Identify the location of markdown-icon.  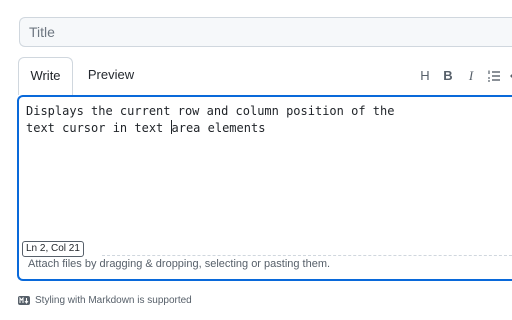
(24, 300).